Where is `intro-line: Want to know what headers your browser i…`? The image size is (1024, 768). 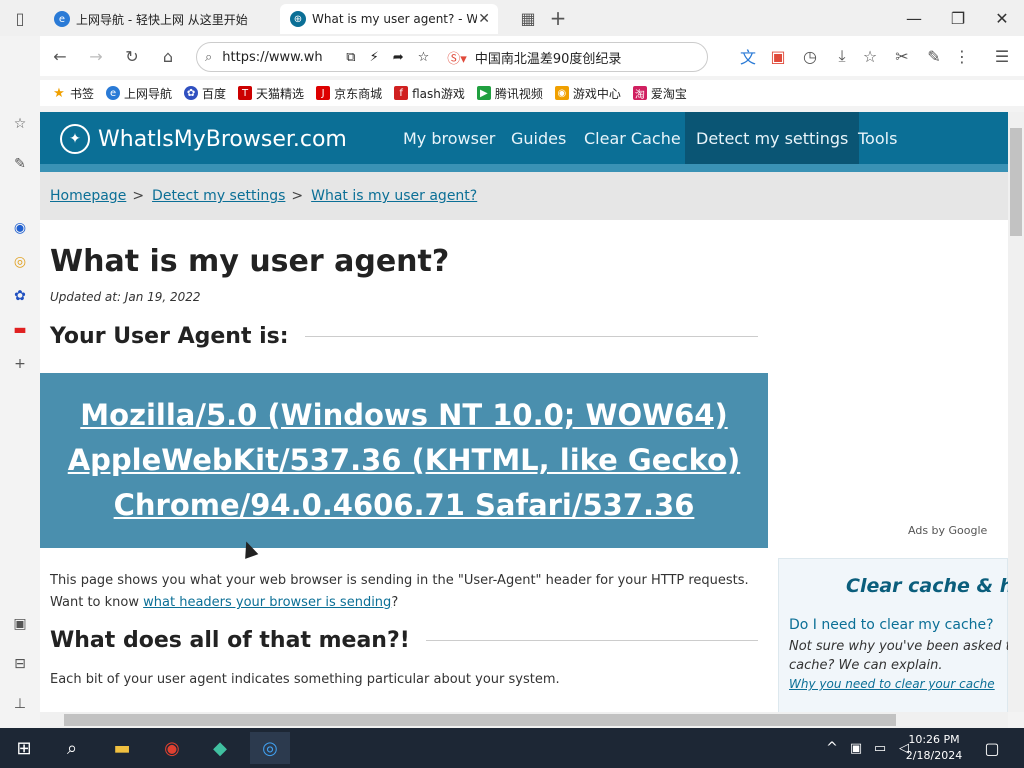
intro-line: Want to know what headers your browser i… is located at coordinates (400, 603).